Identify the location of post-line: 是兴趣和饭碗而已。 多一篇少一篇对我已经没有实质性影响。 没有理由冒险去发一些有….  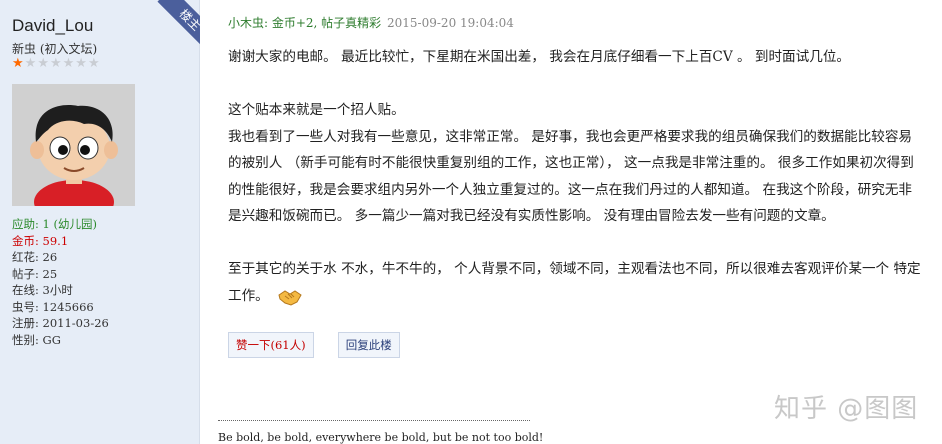
(531, 216).